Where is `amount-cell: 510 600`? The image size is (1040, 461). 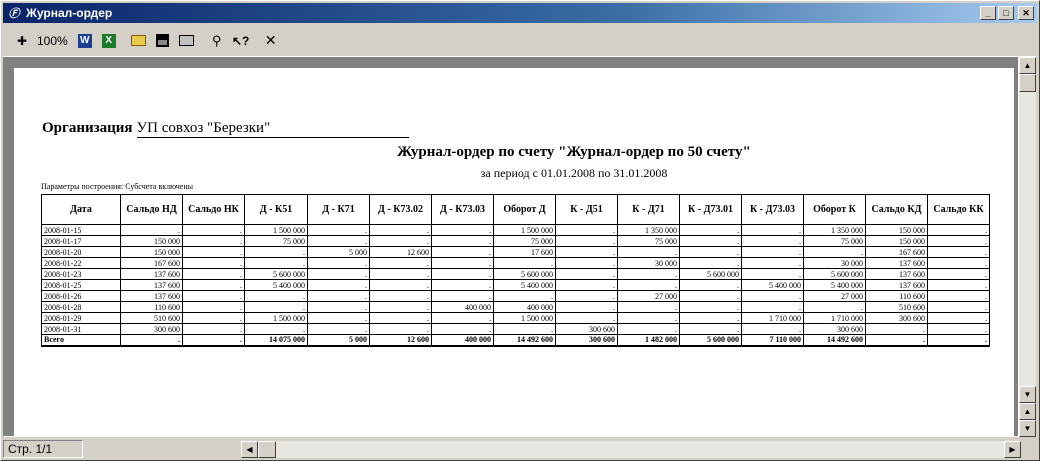
amount-cell: 510 600 is located at coordinates (151, 318).